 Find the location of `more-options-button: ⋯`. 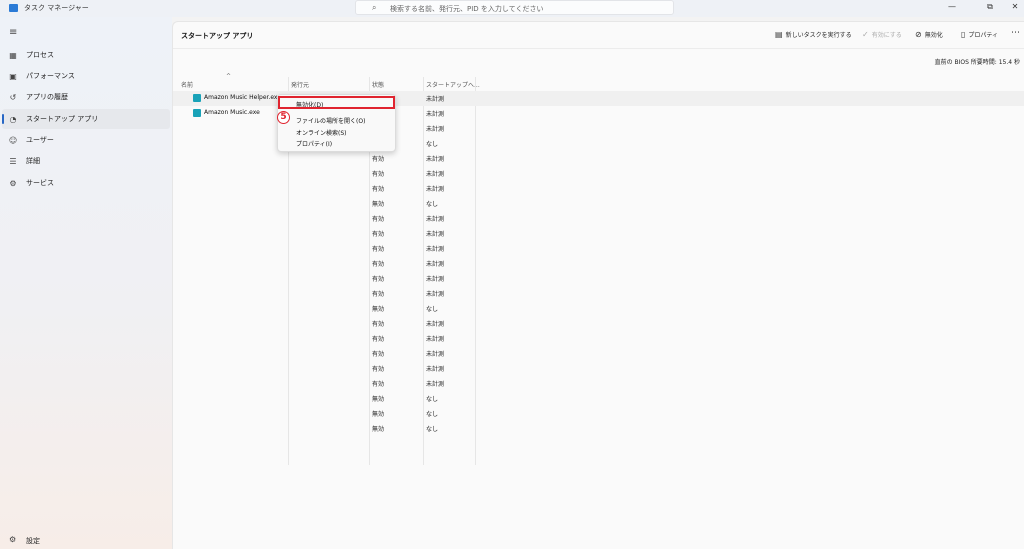

more-options-button: ⋯ is located at coordinates (1015, 33).